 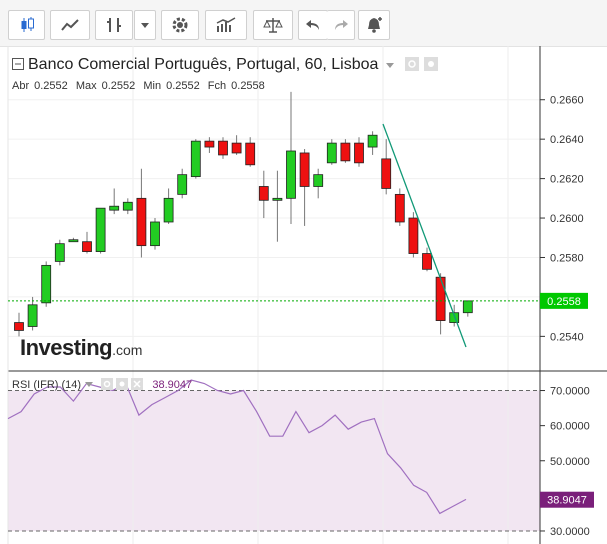 What do you see at coordinates (248, 86) in the screenshot?
I see `close-value: 0.2558` at bounding box center [248, 86].